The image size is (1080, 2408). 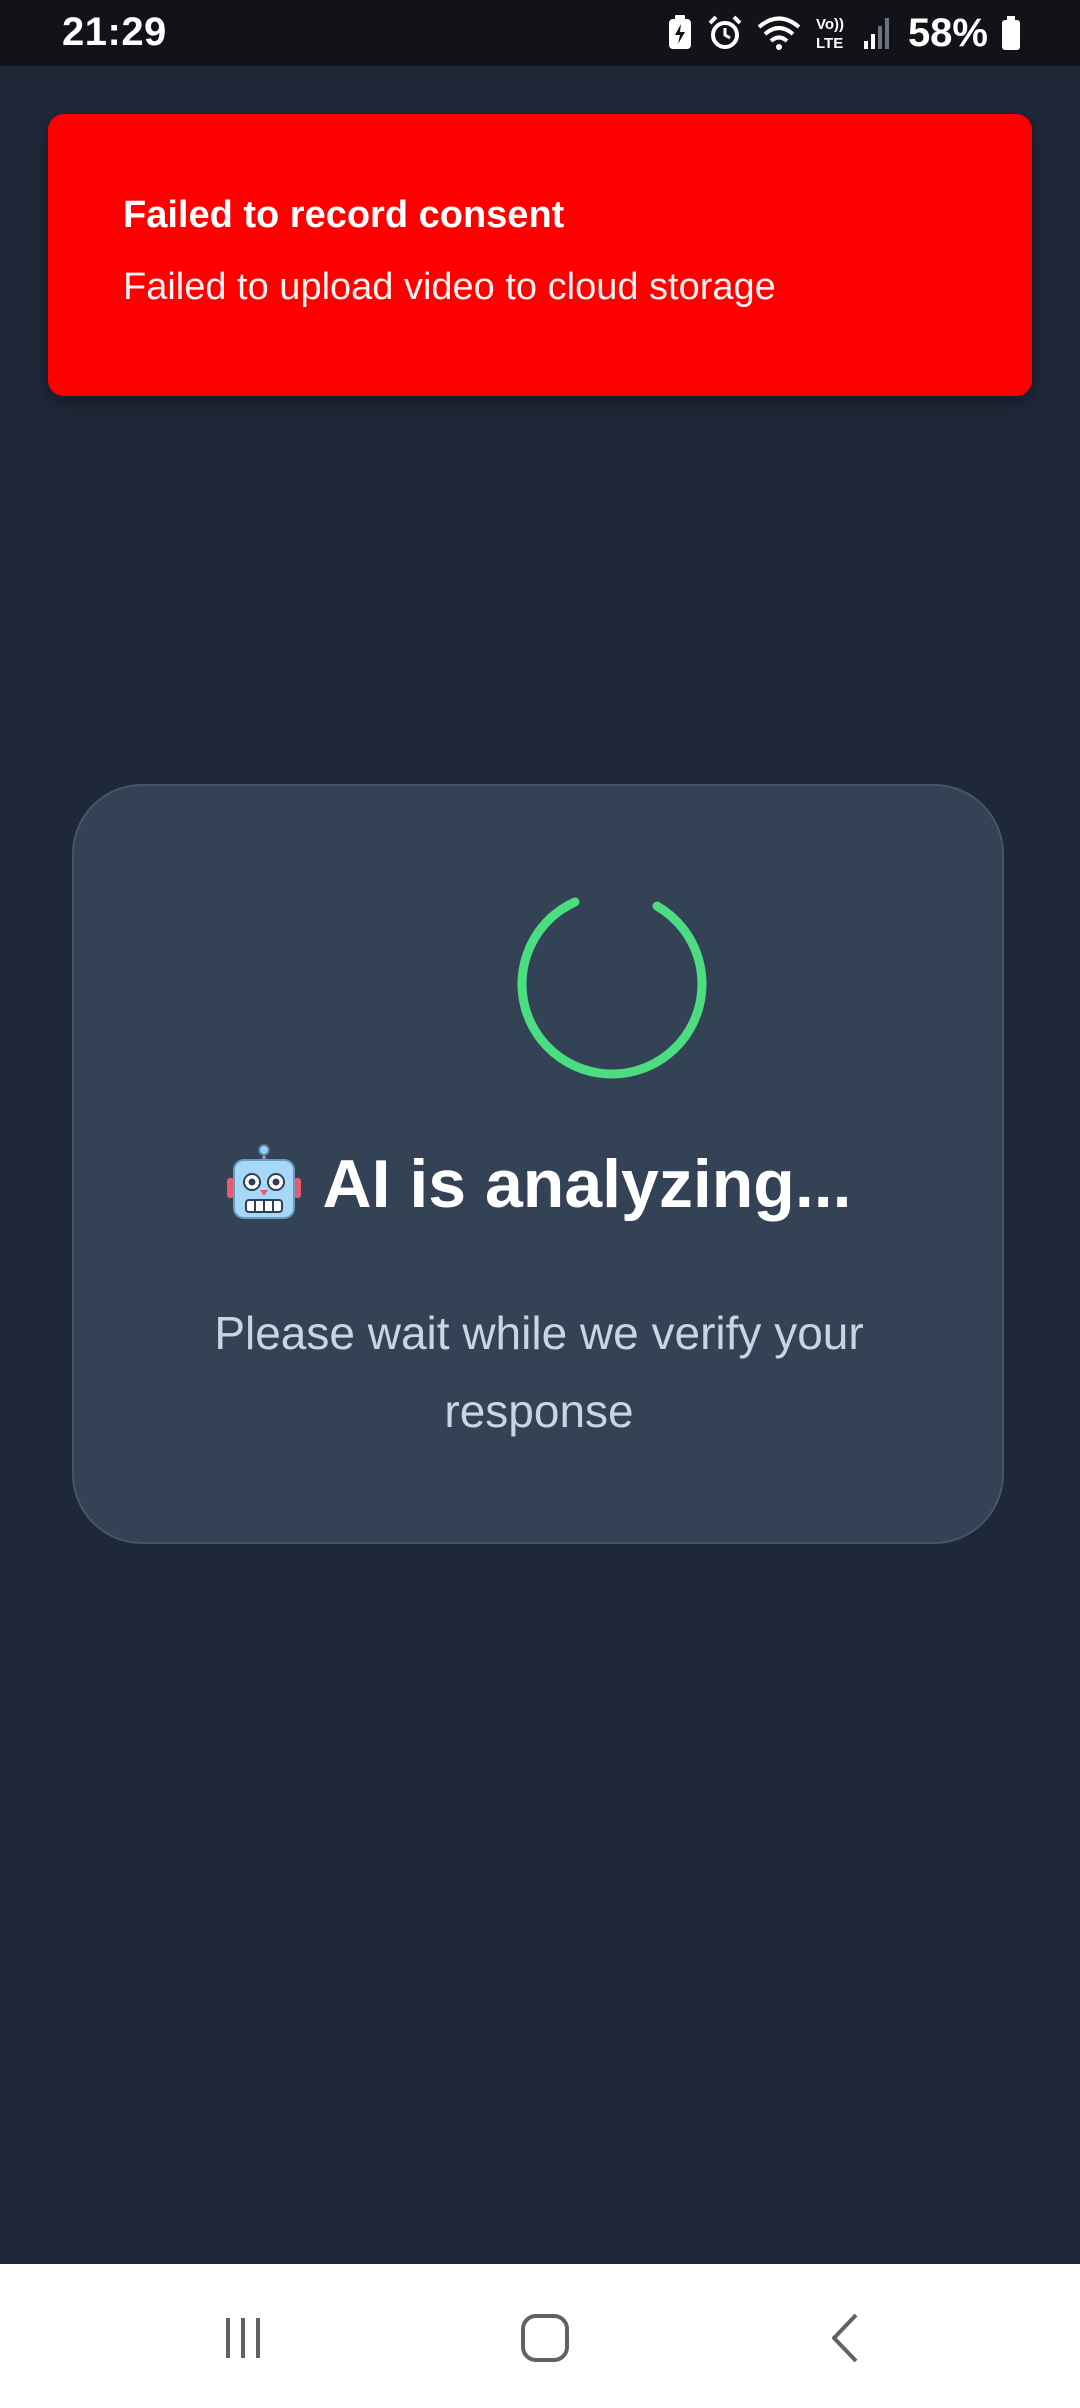 I want to click on robot-icon, so click(x=264, y=1181).